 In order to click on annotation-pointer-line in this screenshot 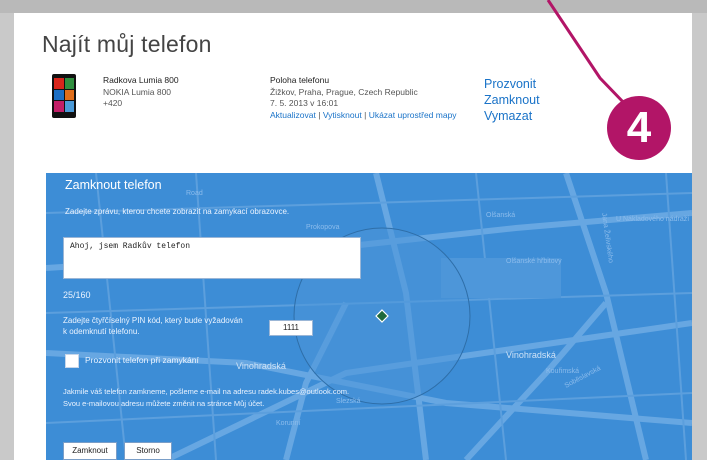, I will do `click(587, 53)`.